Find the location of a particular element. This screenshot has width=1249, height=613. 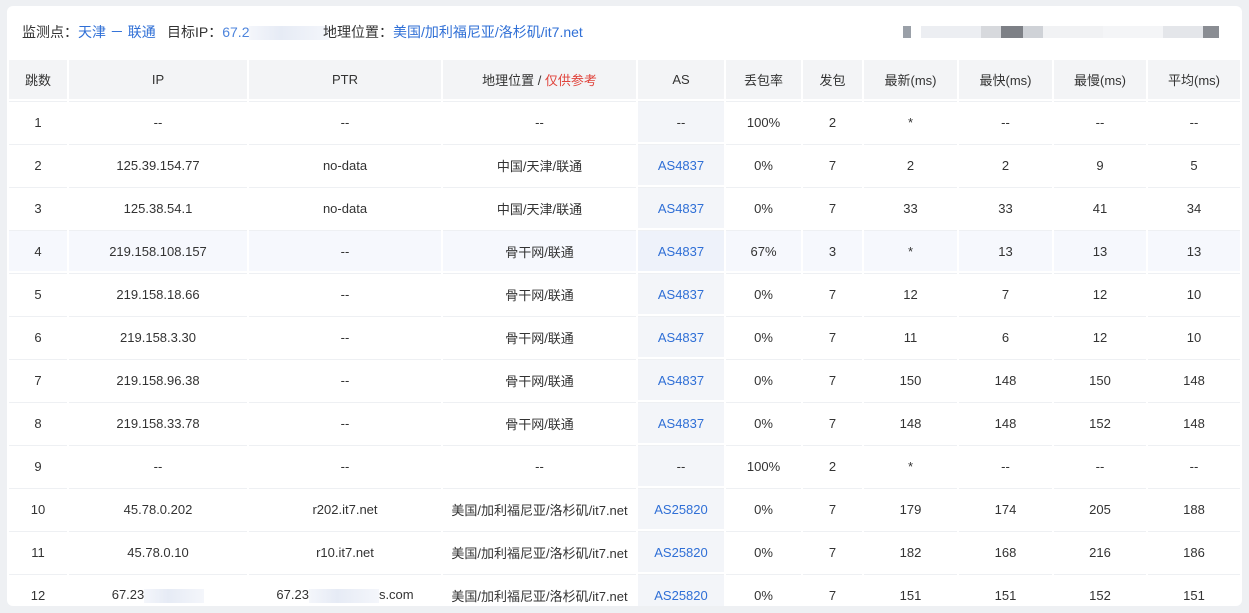

cell-ip: 219.158.33.78 is located at coordinates (158, 422).